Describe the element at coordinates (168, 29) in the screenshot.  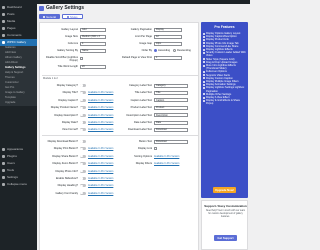
I see `pagination-select: Display` at that location.